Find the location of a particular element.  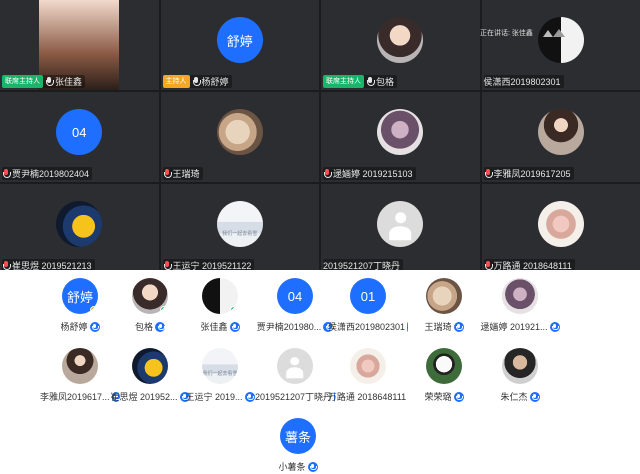

tile-name-label: 逯婳婷 2019215103 is located at coordinates (369, 173).